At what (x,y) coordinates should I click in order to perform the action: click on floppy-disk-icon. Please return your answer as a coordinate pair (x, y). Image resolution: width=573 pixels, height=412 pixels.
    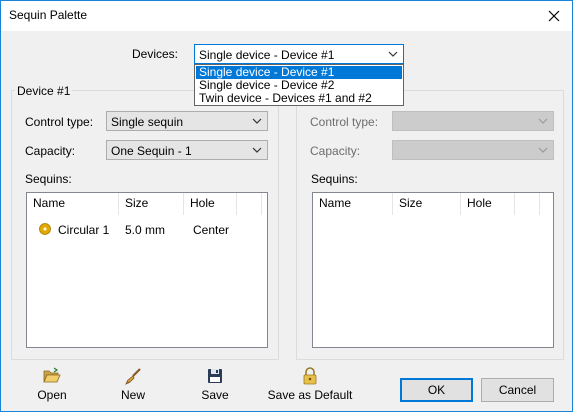
    Looking at the image, I should click on (215, 376).